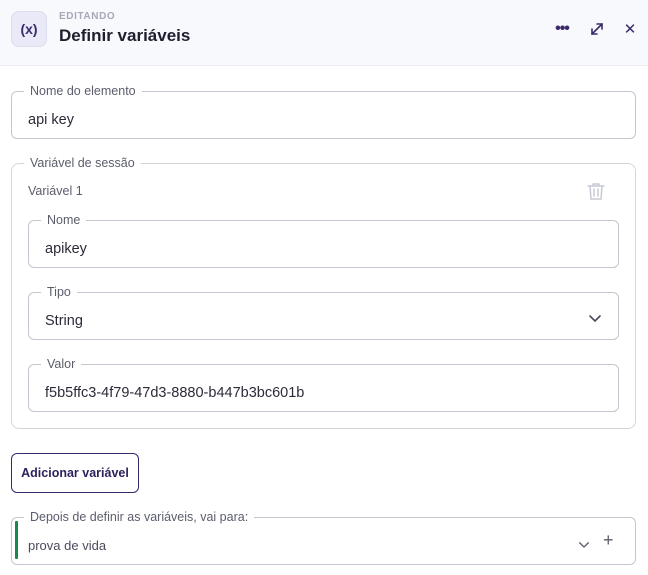 The width and height of the screenshot is (648, 575). Describe the element at coordinates (82, 163) in the screenshot. I see `session-variable-label: Variável de sessão` at that location.